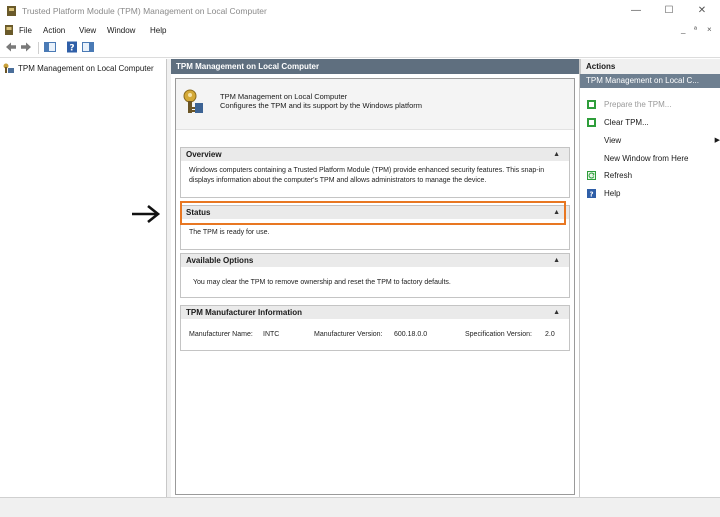  Describe the element at coordinates (669, 11) in the screenshot. I see `maximize-button: ☐` at that location.